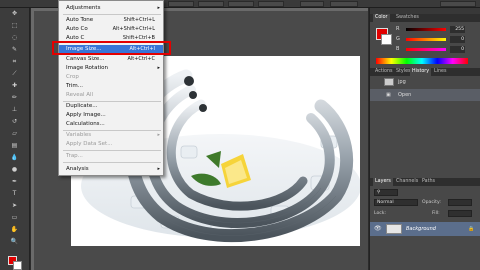  I want to click on history-brush-tool-icon: ↺, so click(14, 121).